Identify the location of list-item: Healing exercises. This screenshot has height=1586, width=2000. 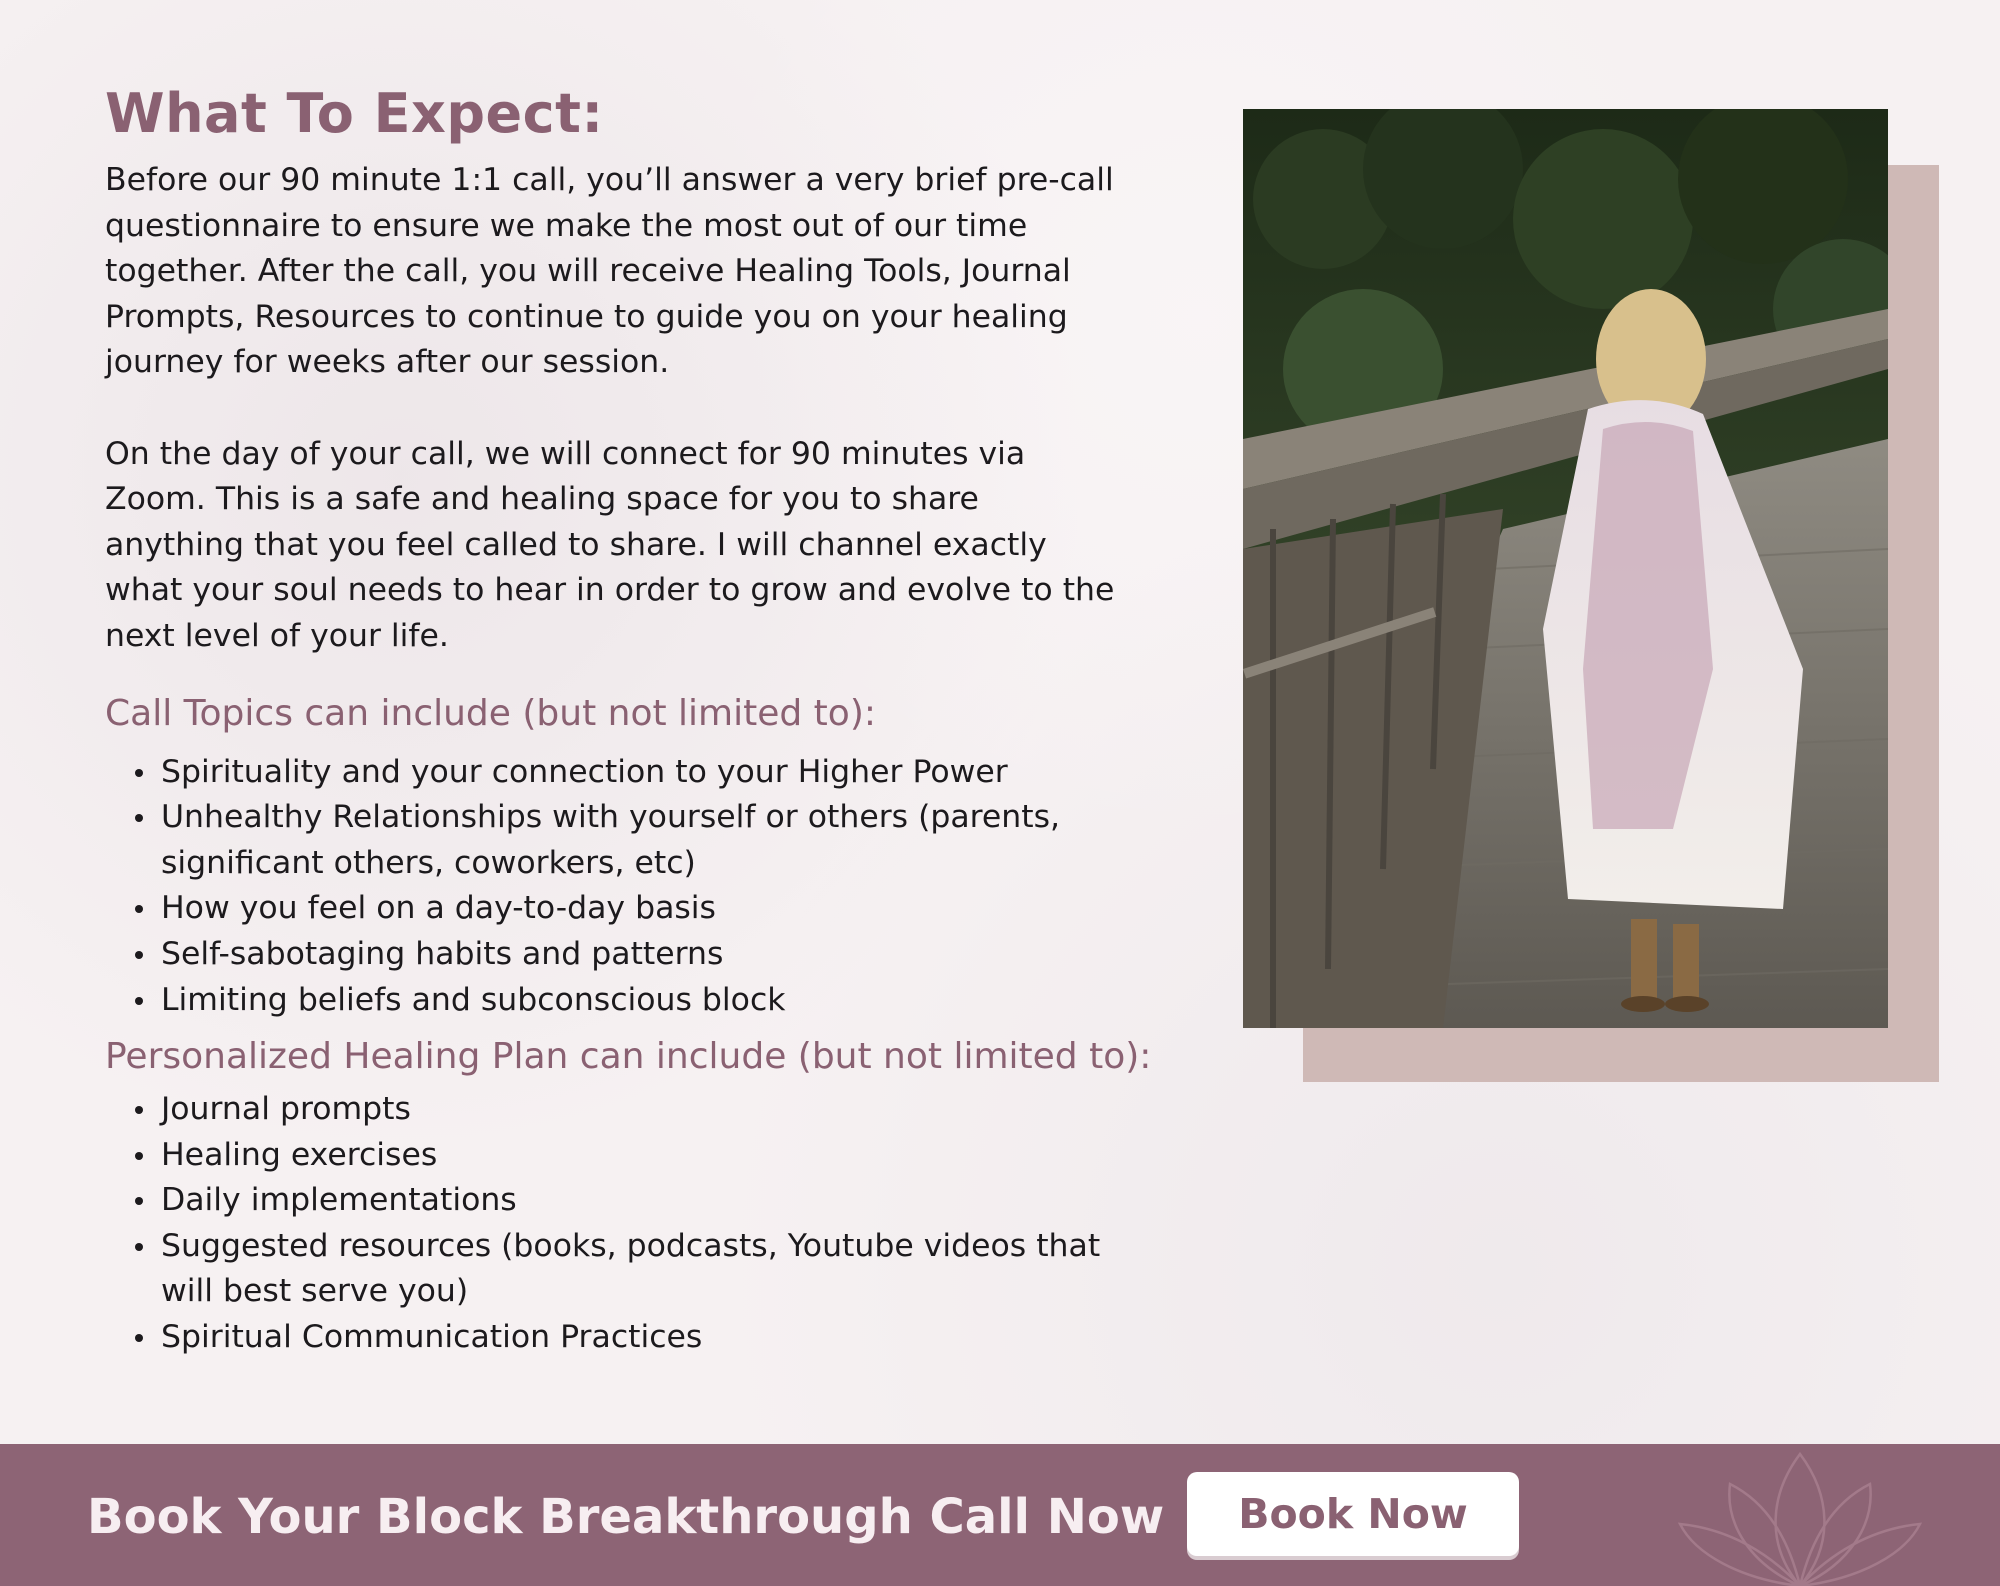
(625, 1156).